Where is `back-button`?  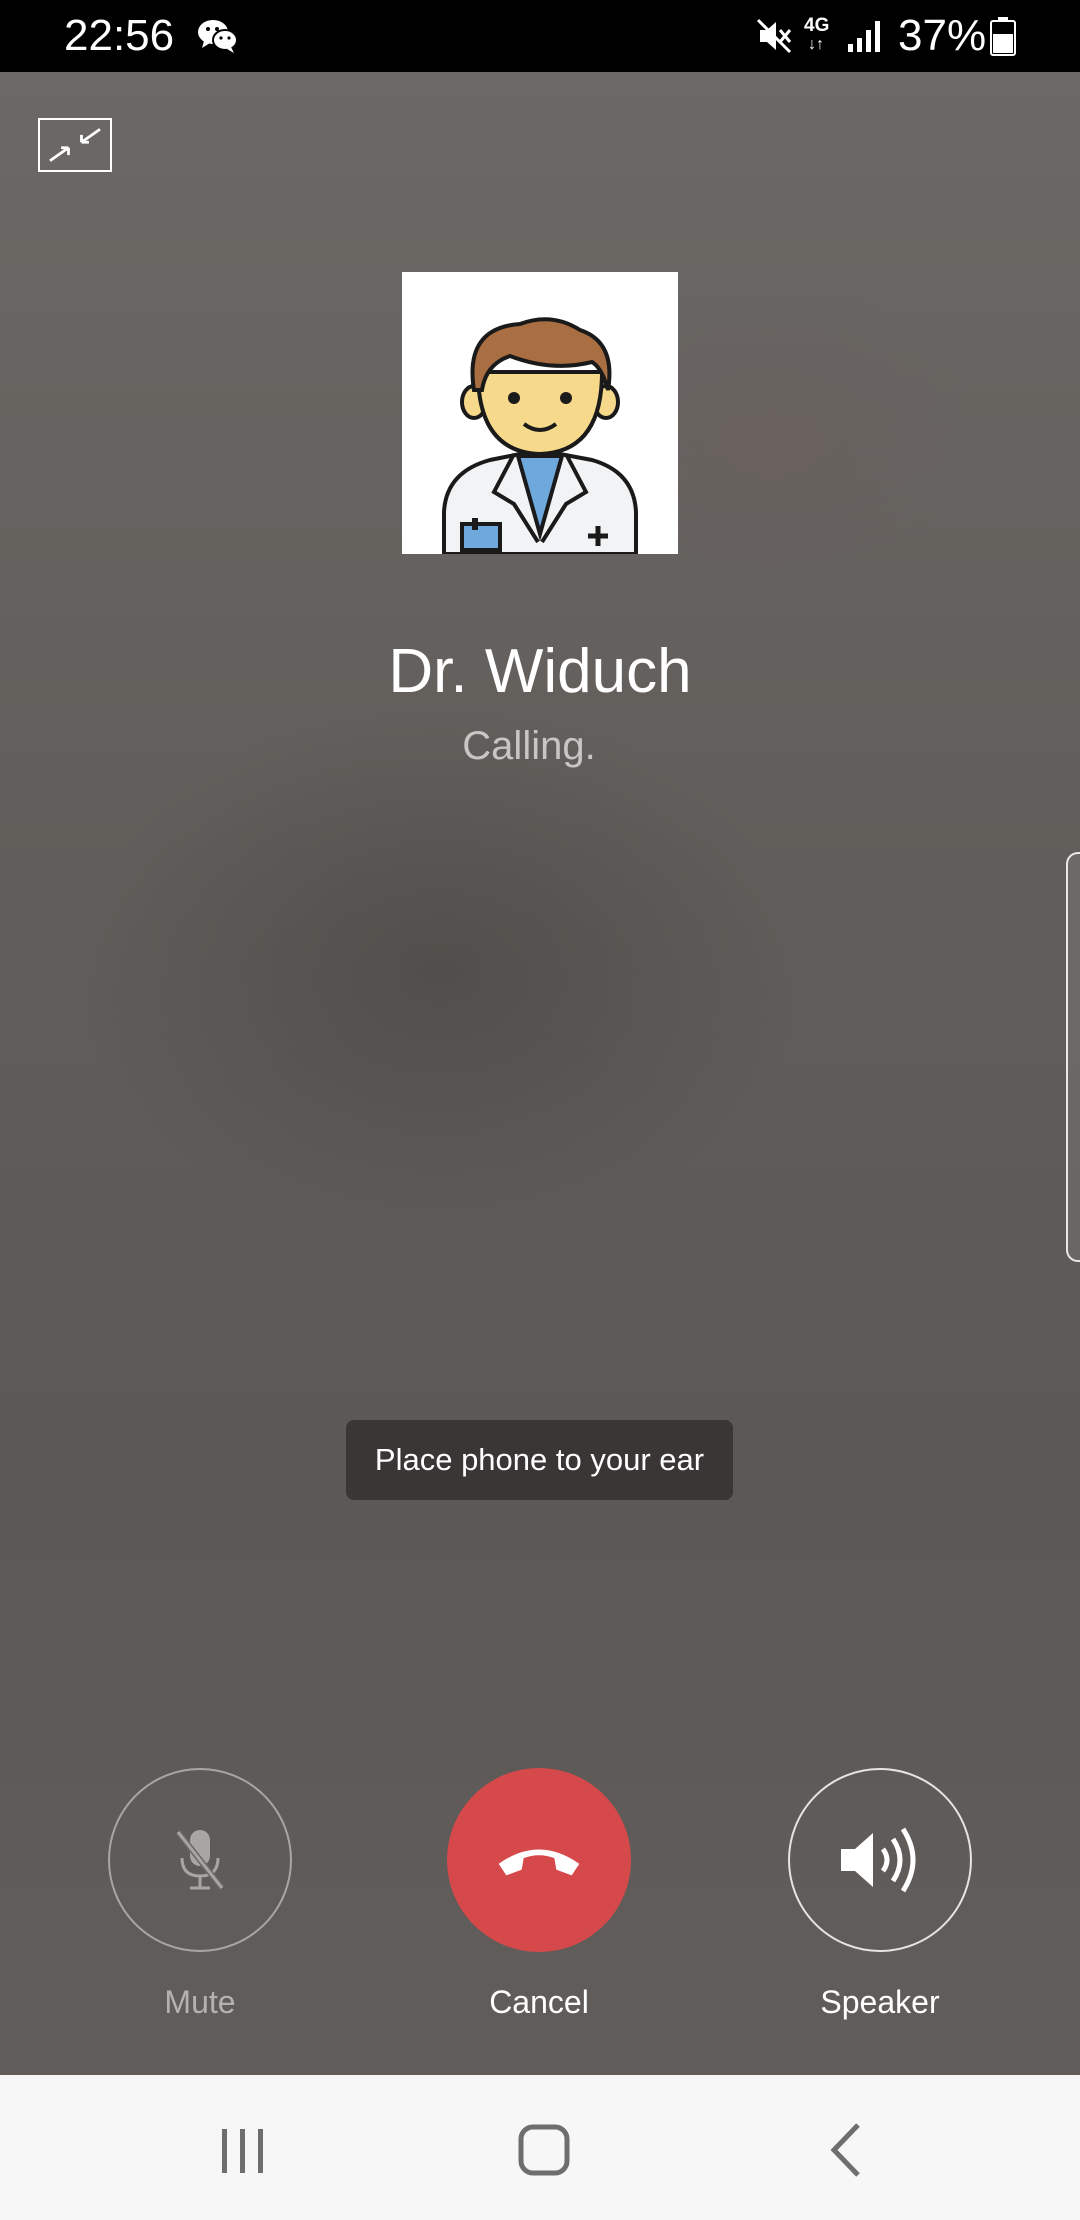
back-button is located at coordinates (847, 2150).